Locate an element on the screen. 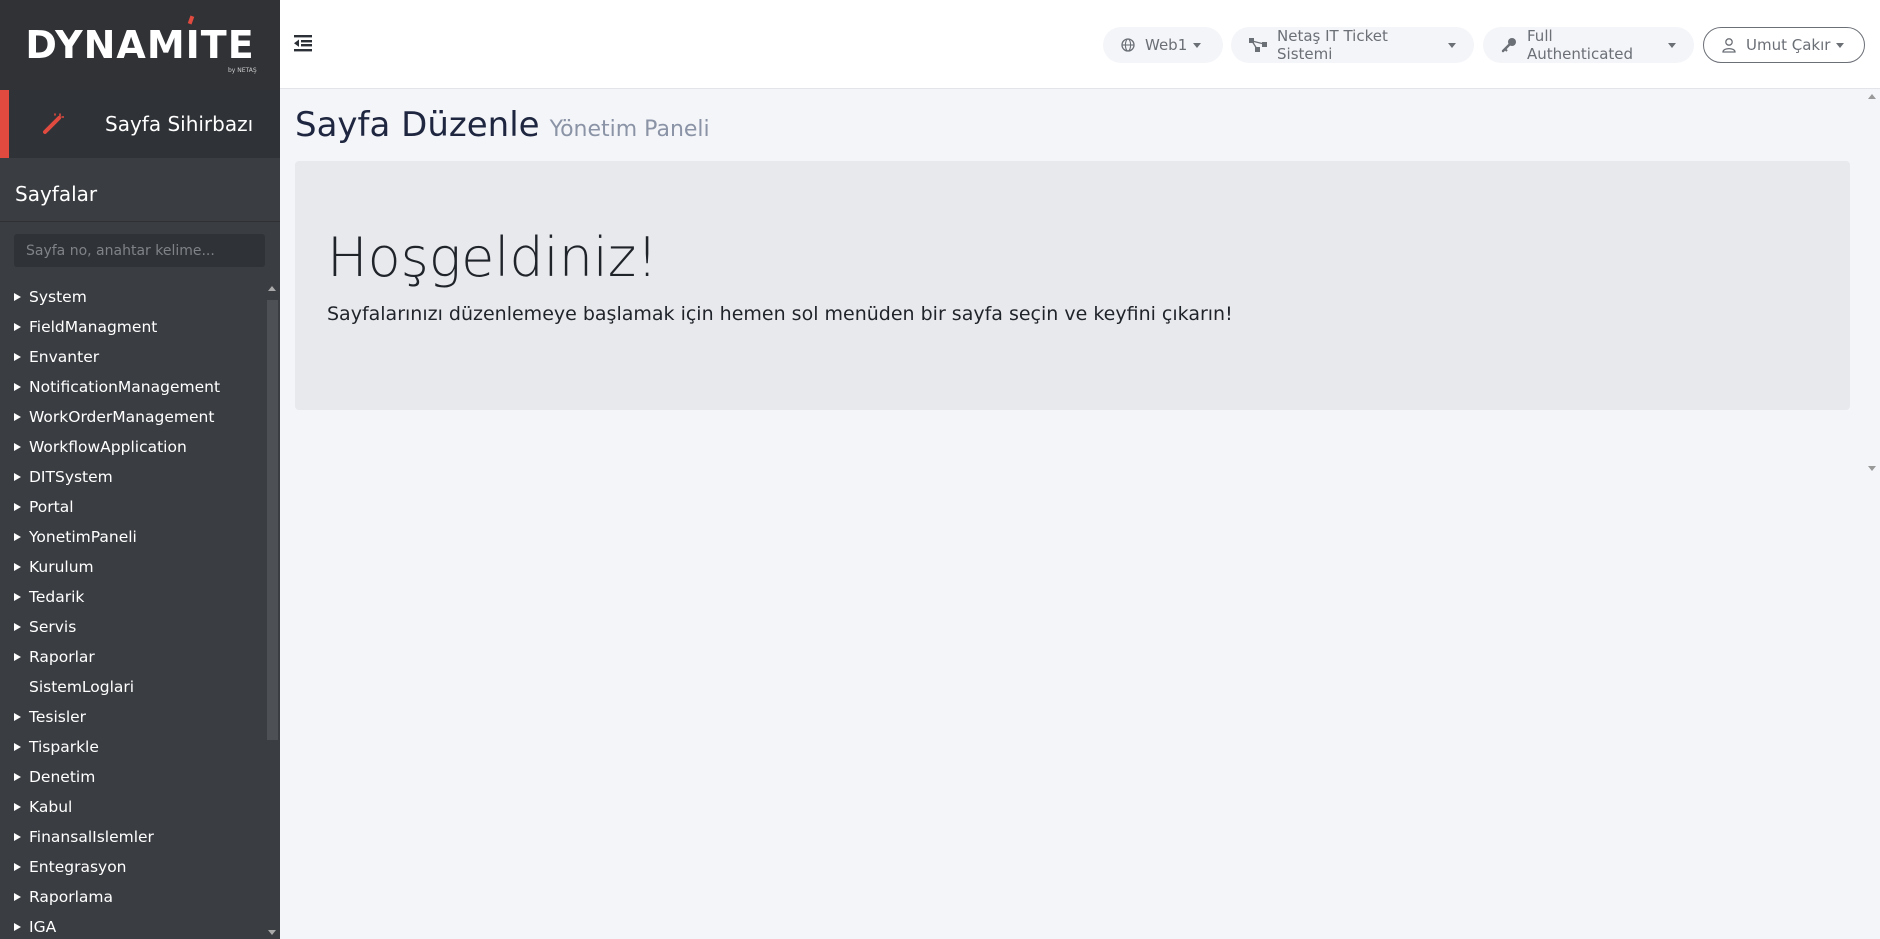 The height and width of the screenshot is (939, 1880). page-search-input is located at coordinates (139, 250).